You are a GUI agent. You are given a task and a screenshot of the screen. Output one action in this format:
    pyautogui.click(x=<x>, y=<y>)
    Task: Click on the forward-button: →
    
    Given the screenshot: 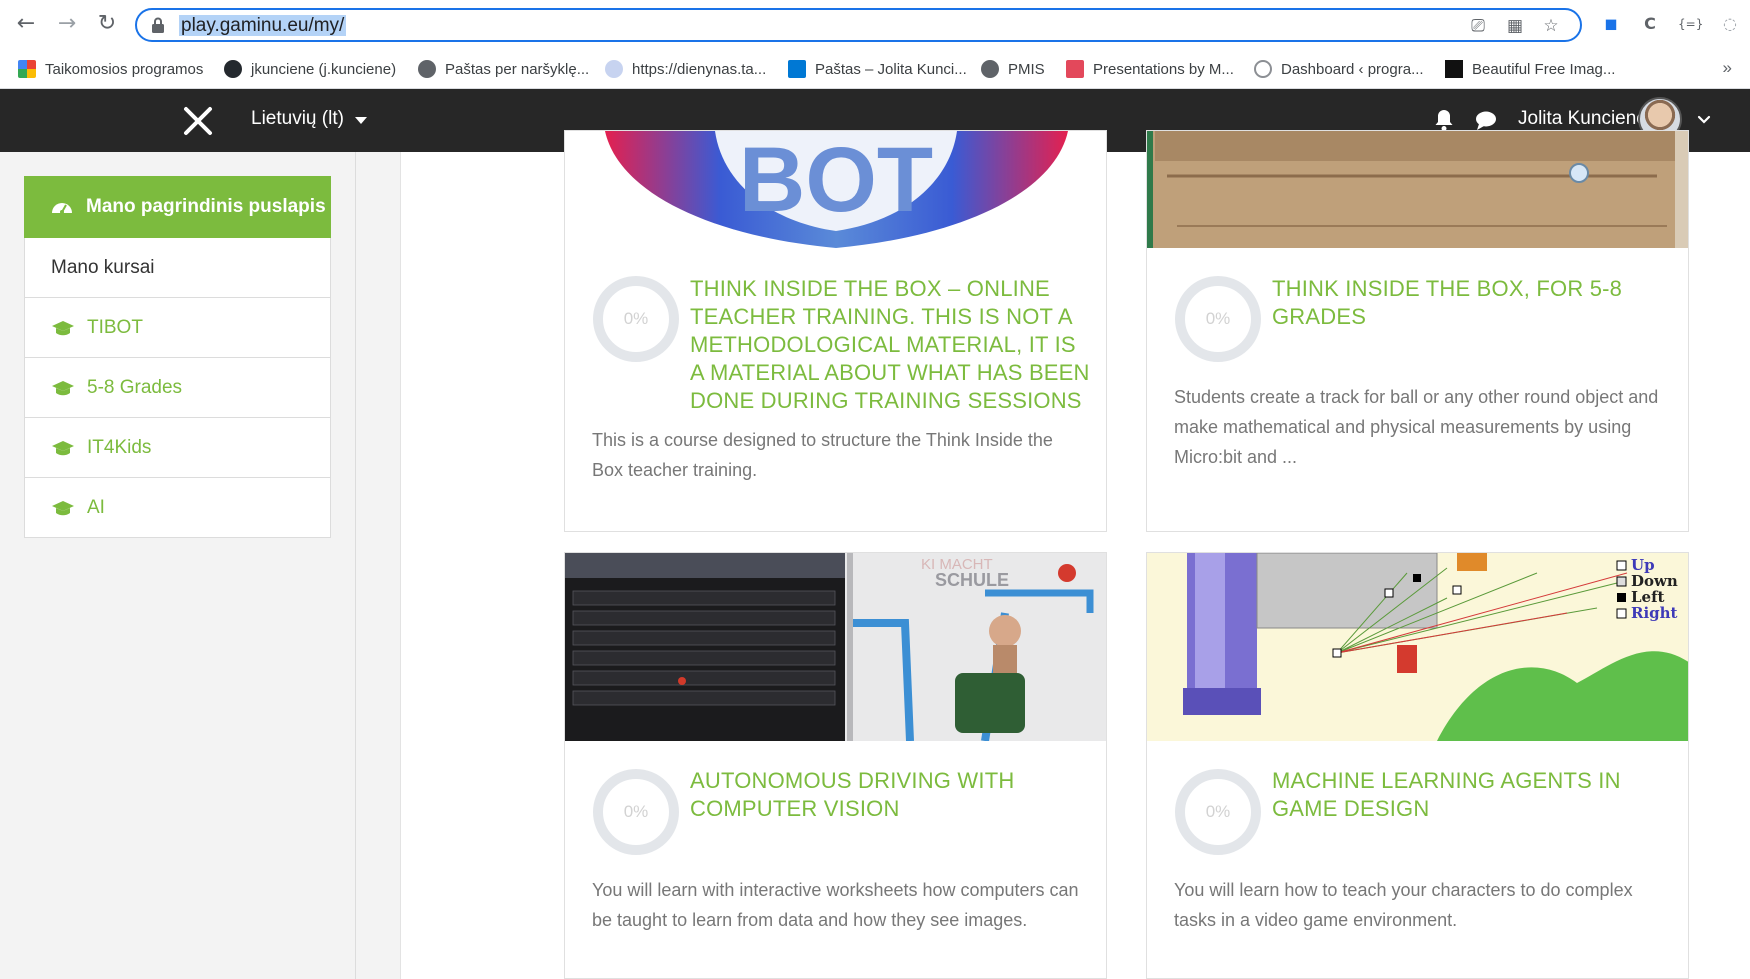 What is the action you would take?
    pyautogui.click(x=67, y=24)
    